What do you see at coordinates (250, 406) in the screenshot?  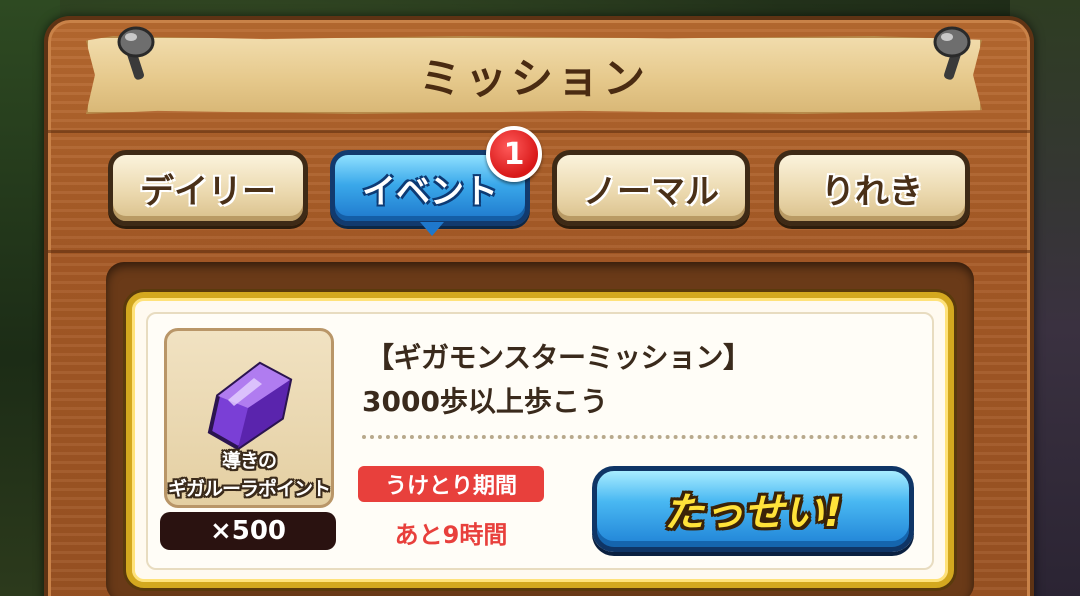 I see `purple-crystal-icon` at bounding box center [250, 406].